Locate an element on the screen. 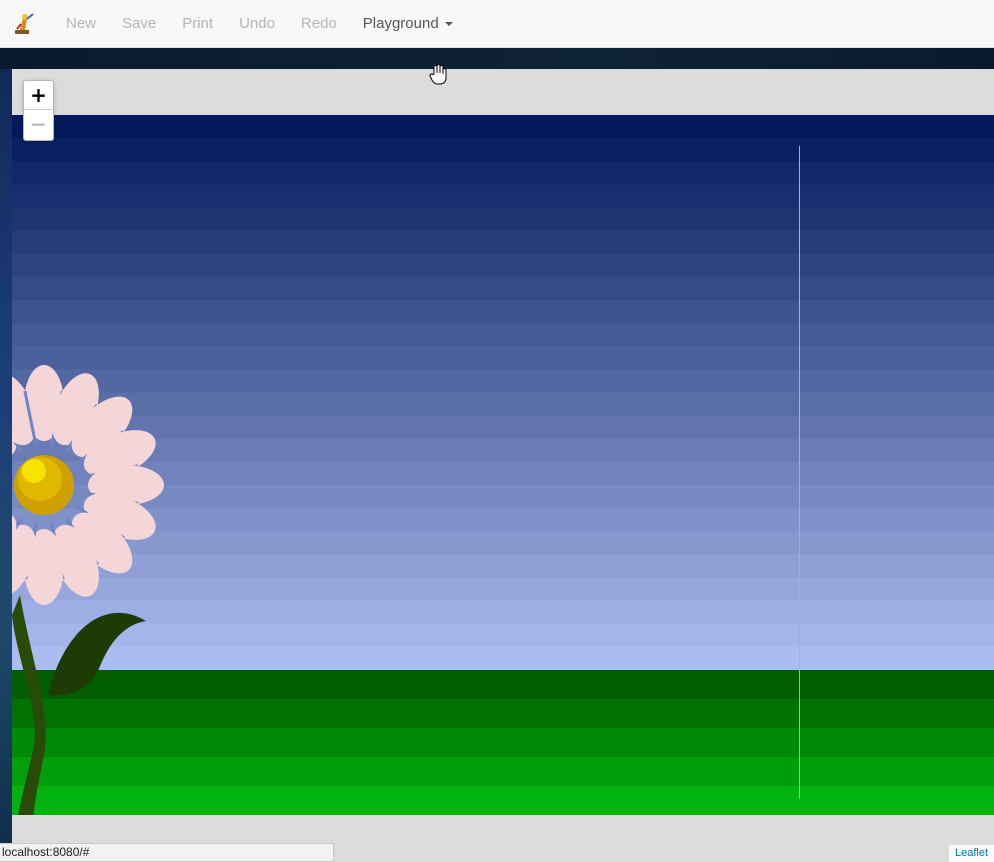 This screenshot has width=994, height=862. zoom-out-button: − is located at coordinates (38, 124).